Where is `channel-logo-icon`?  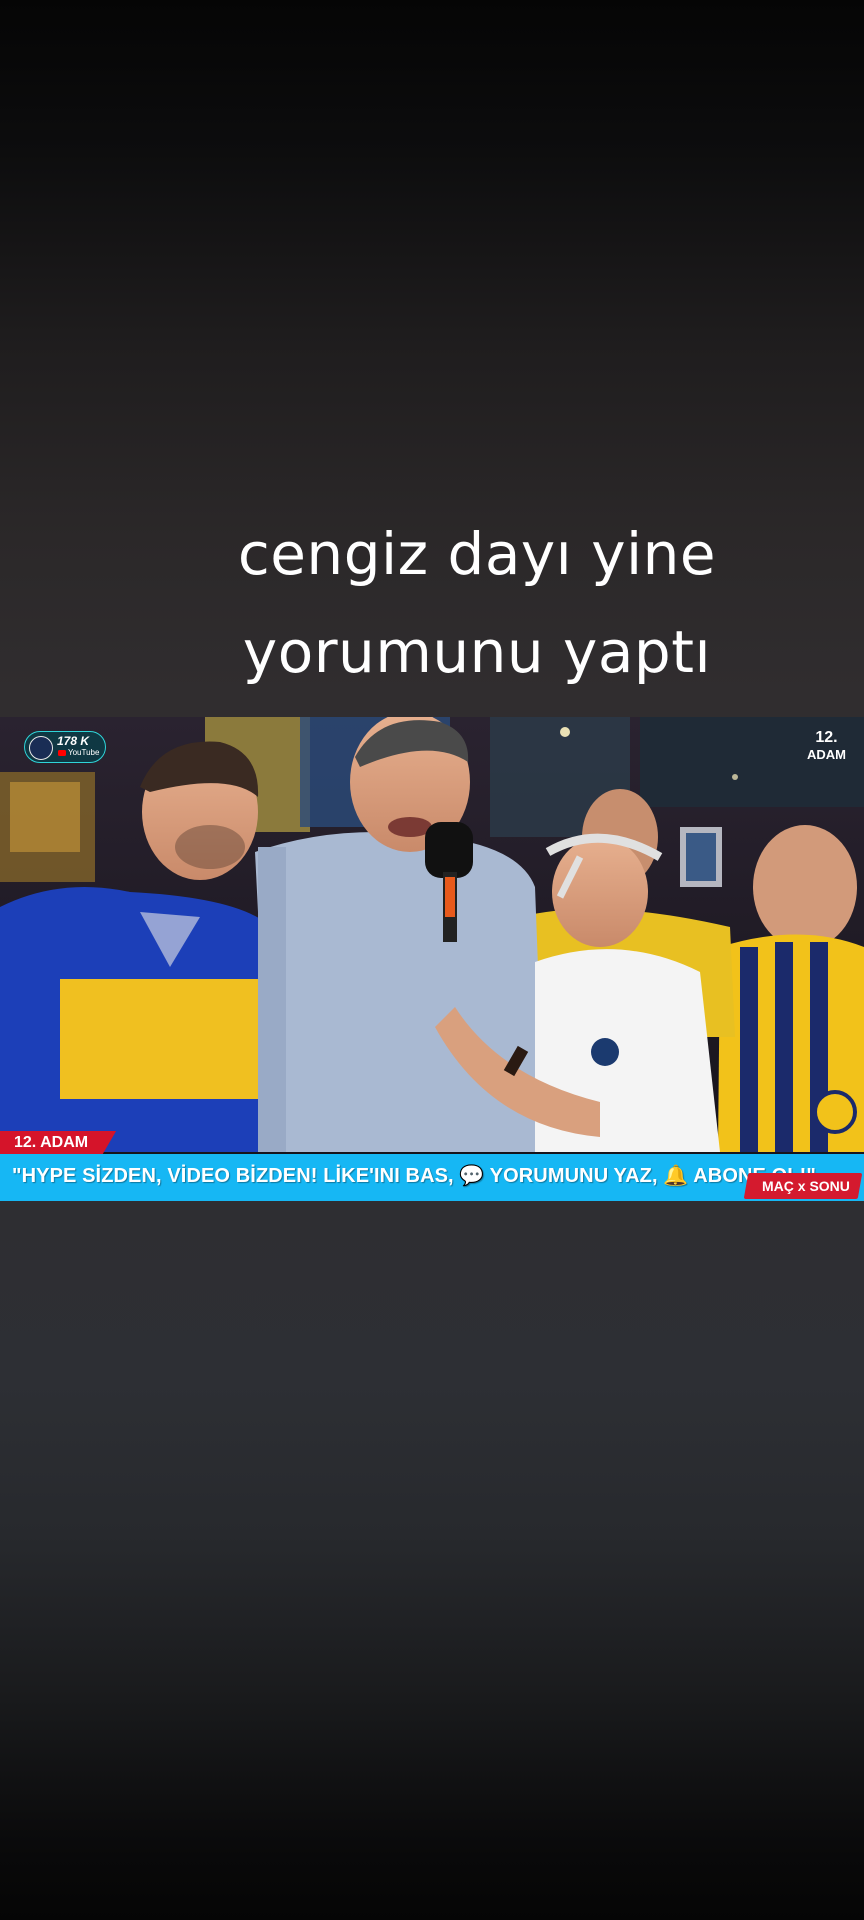 channel-logo-icon is located at coordinates (41, 748).